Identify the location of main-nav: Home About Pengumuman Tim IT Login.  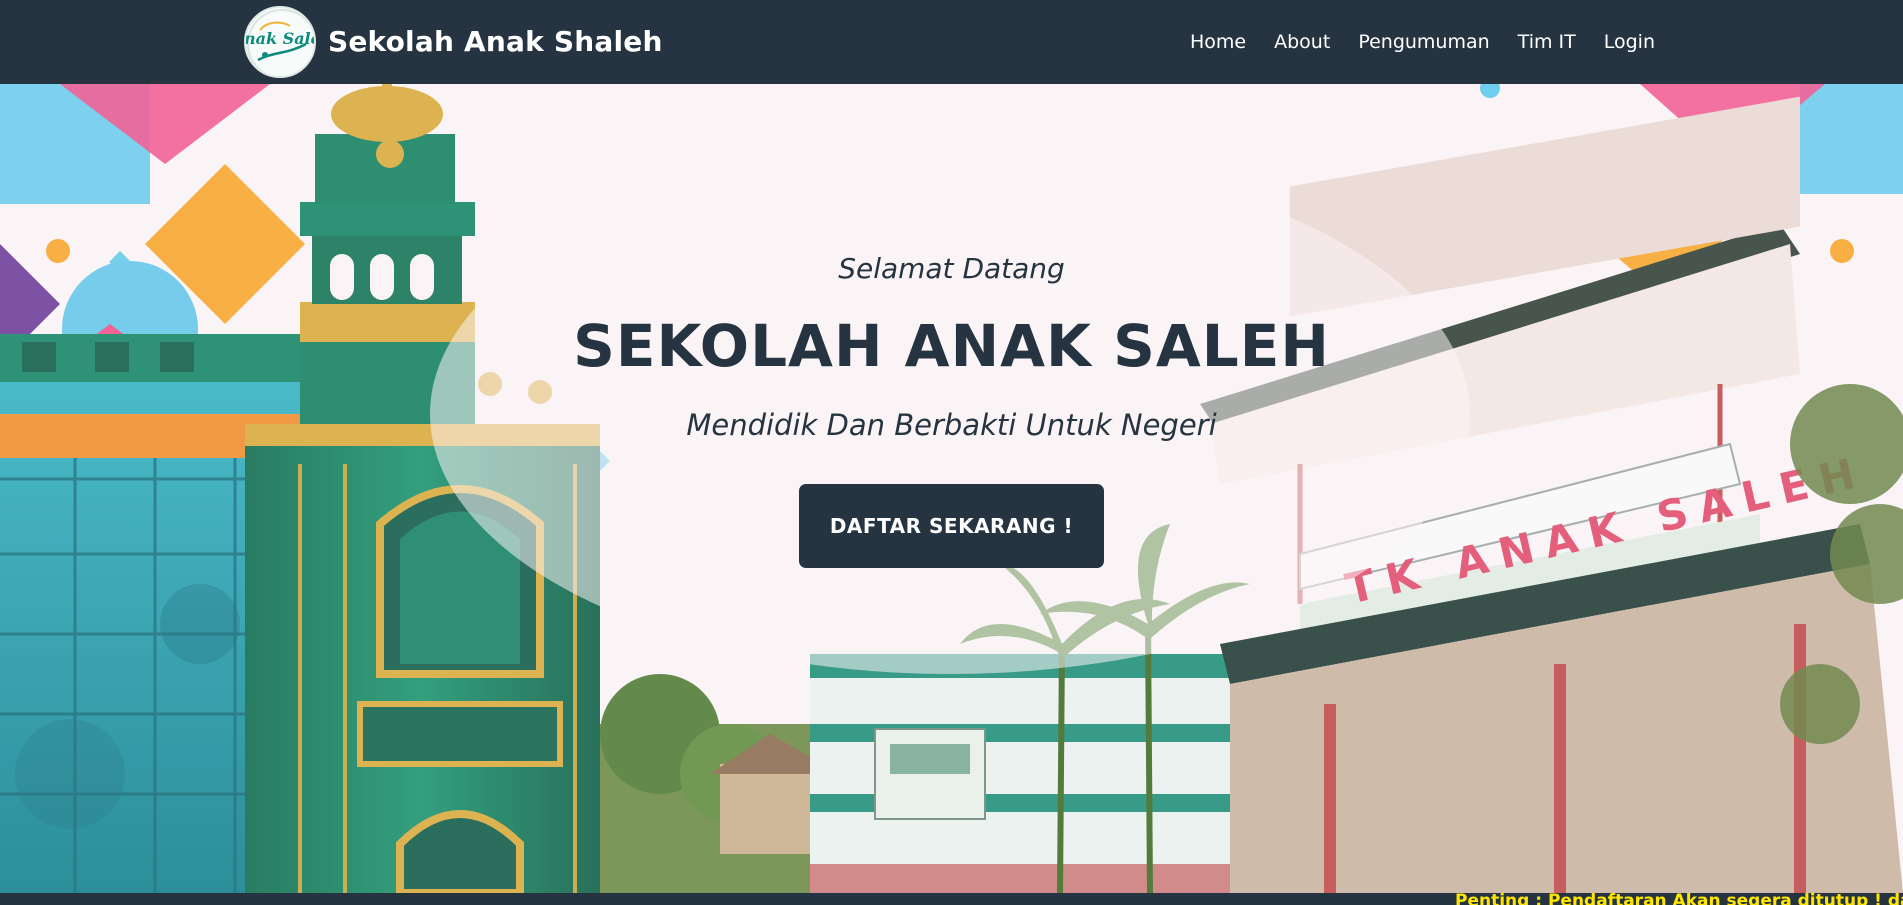
(1422, 42).